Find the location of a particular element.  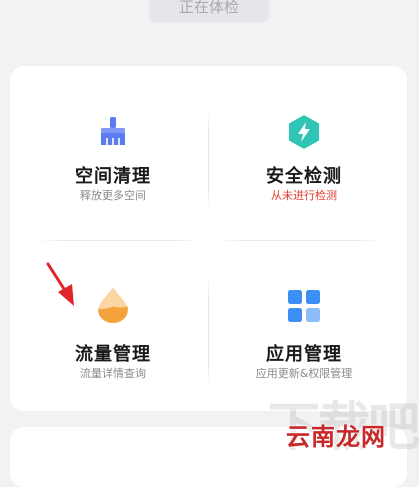

divider-horizontal-right is located at coordinates (300, 240).